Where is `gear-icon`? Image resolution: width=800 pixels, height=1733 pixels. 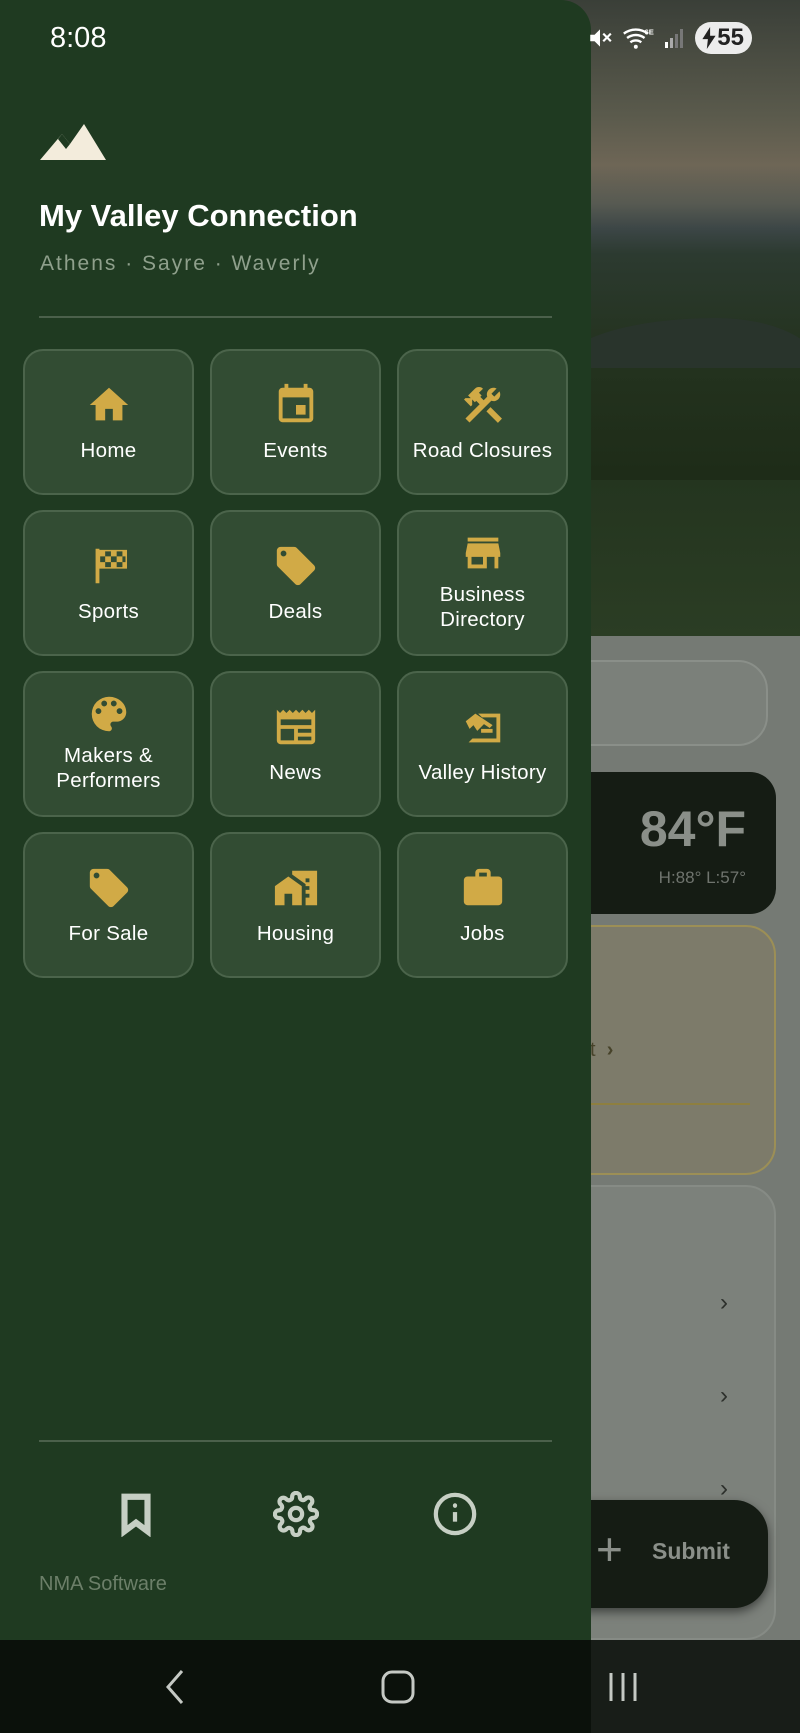 gear-icon is located at coordinates (296, 1514).